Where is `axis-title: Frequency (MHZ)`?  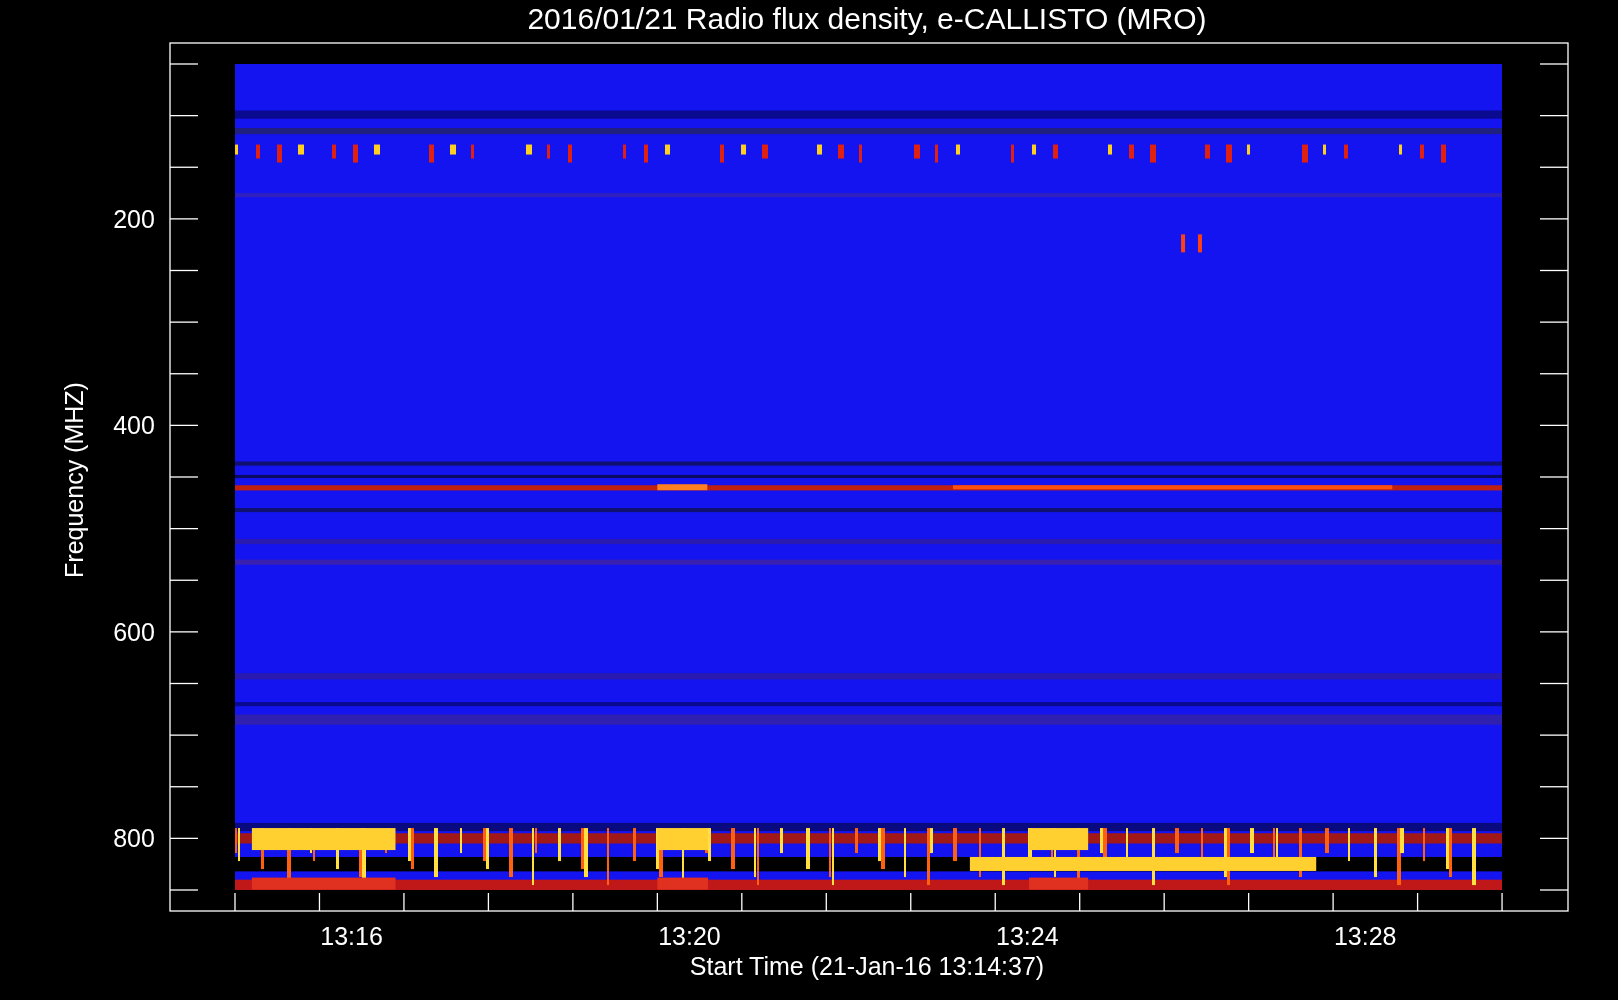 axis-title: Frequency (MHZ) is located at coordinates (74, 480).